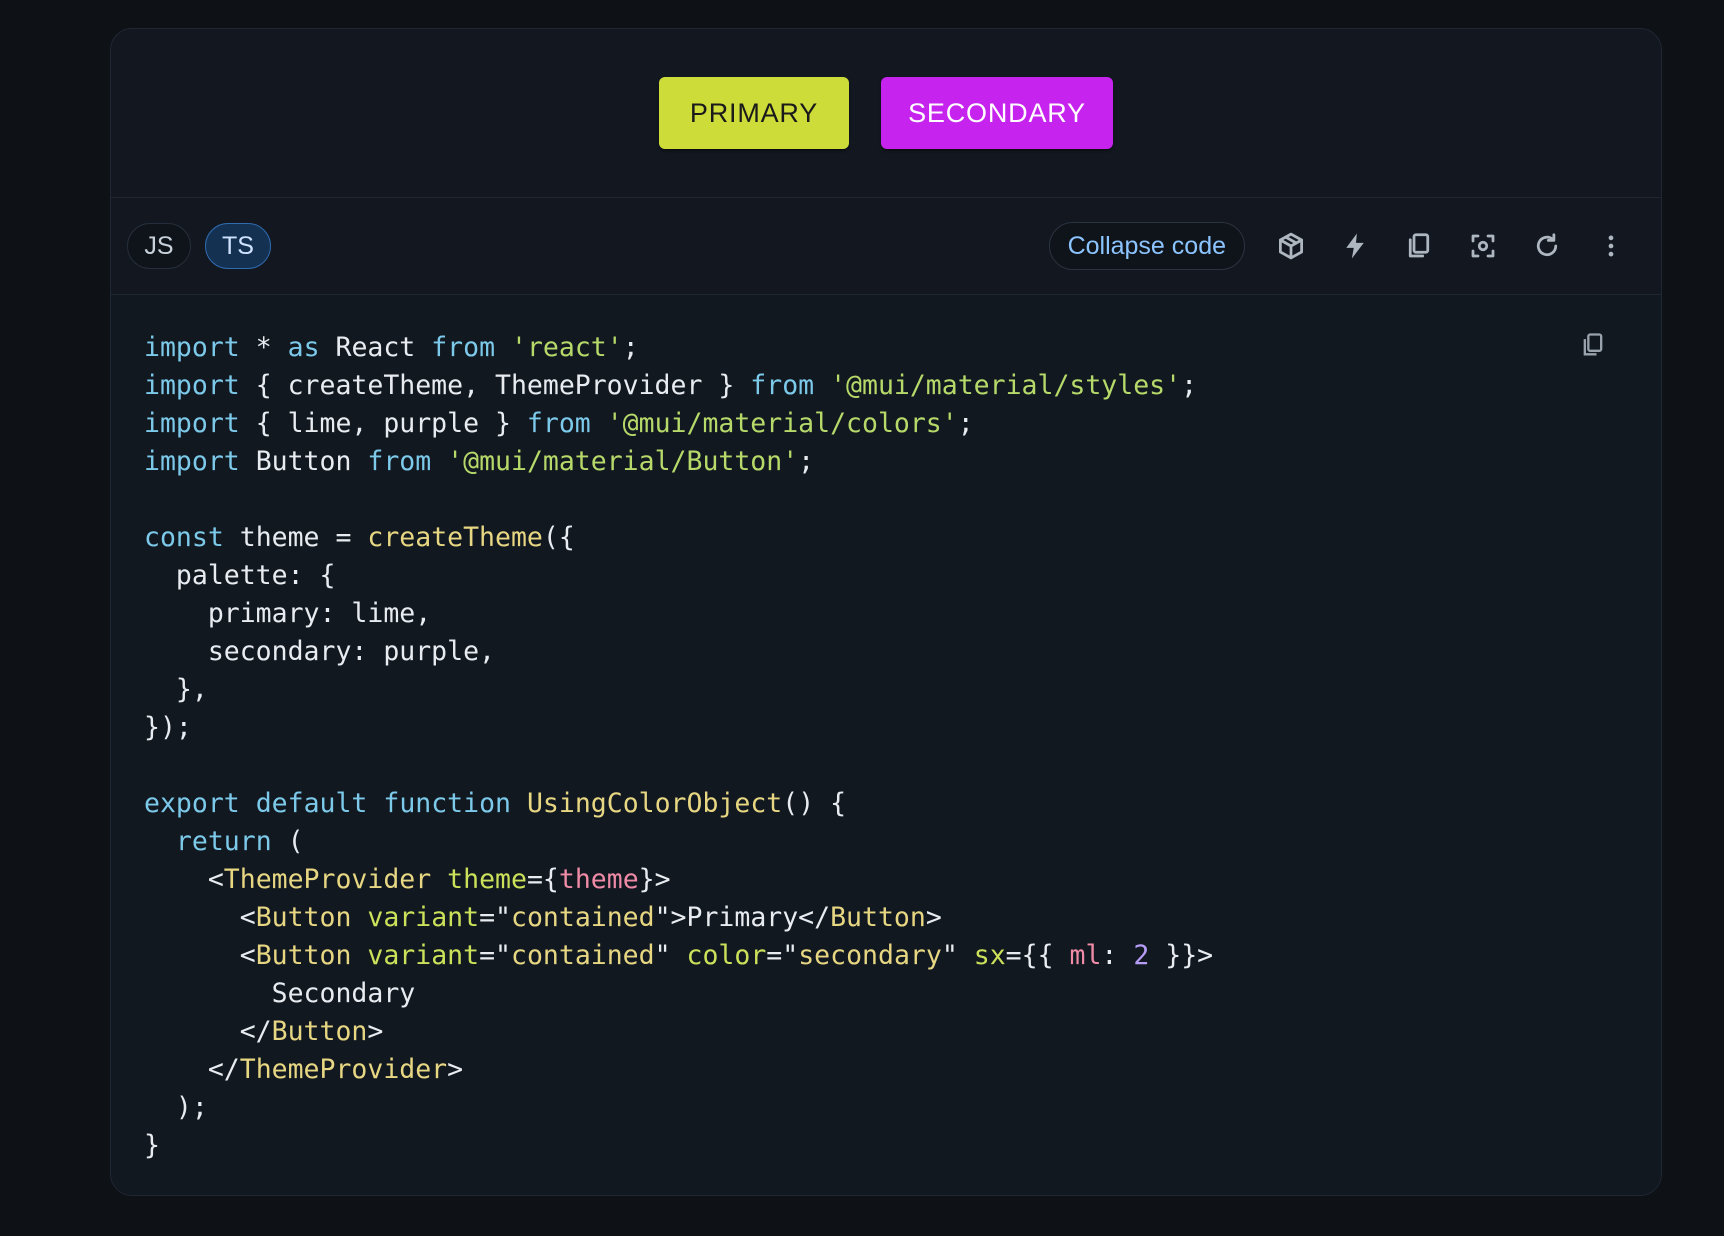 Image resolution: width=1724 pixels, height=1236 pixels. What do you see at coordinates (902, 728) in the screenshot?
I see `code-line: });` at bounding box center [902, 728].